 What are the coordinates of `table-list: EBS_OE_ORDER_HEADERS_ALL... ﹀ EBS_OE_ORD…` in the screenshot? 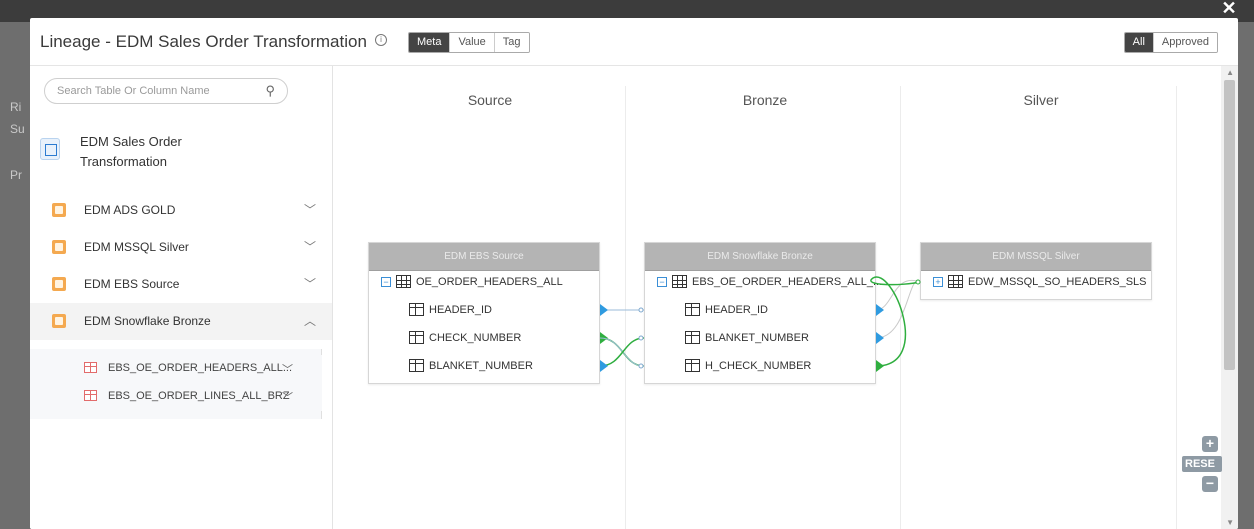 It's located at (176, 384).